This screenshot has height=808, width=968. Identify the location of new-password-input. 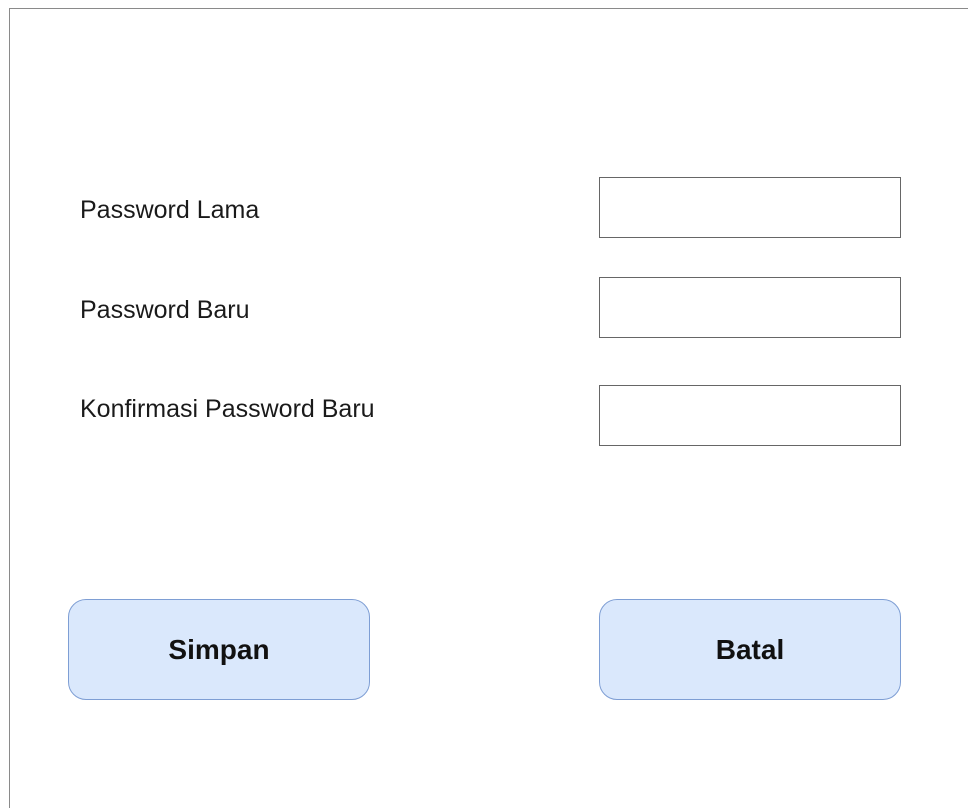
(750, 307).